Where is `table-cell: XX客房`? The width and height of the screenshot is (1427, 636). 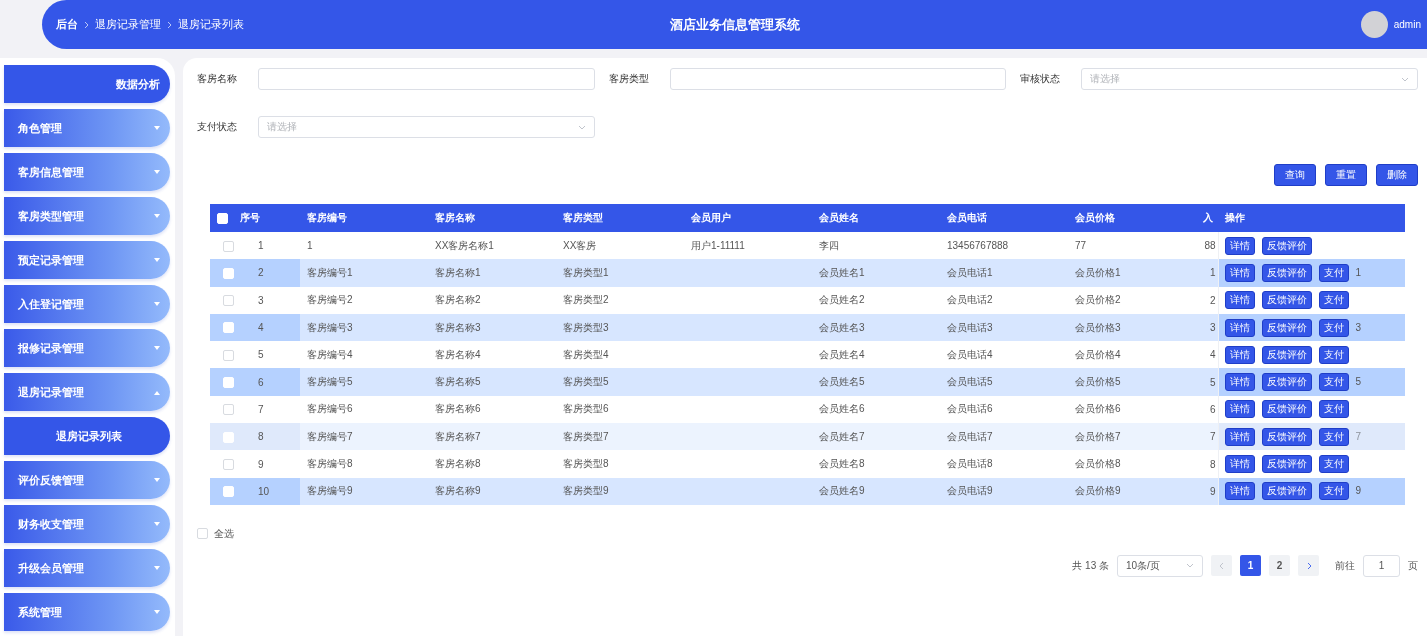 table-cell: XX客房 is located at coordinates (580, 245).